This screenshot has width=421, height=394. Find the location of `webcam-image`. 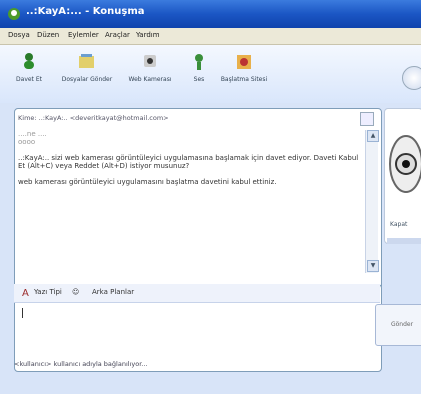

webcam-image is located at coordinates (405, 164).